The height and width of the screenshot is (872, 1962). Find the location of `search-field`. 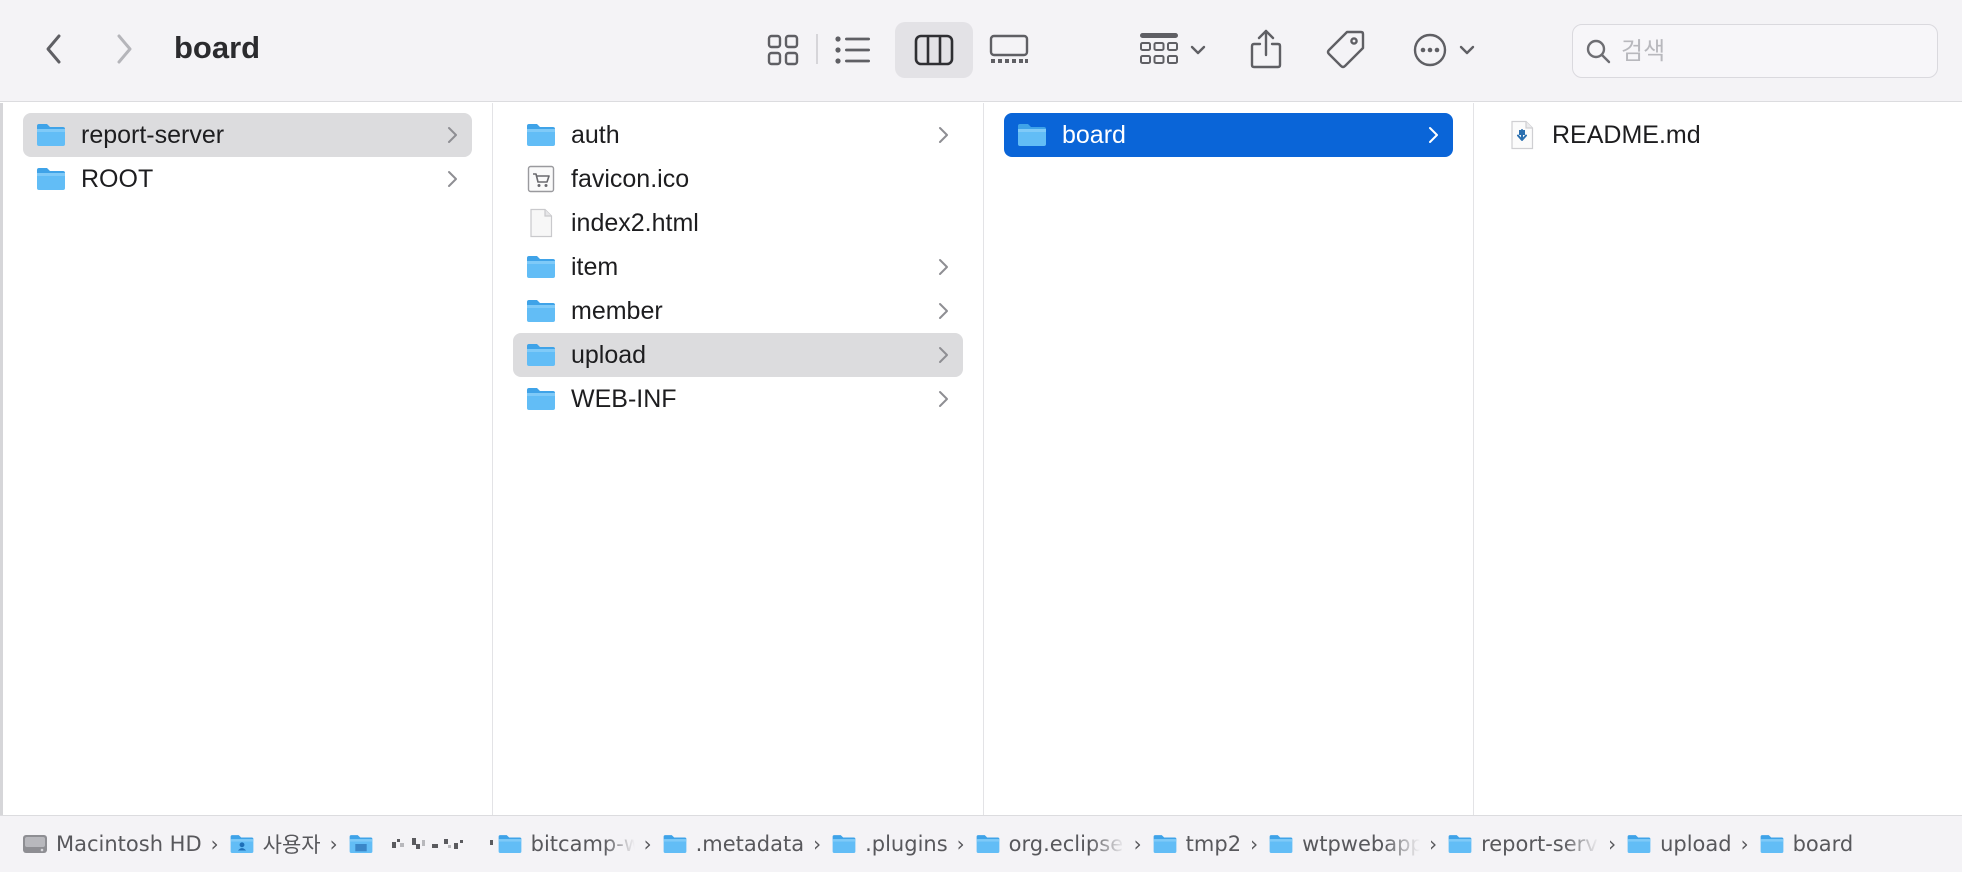

search-field is located at coordinates (1755, 51).